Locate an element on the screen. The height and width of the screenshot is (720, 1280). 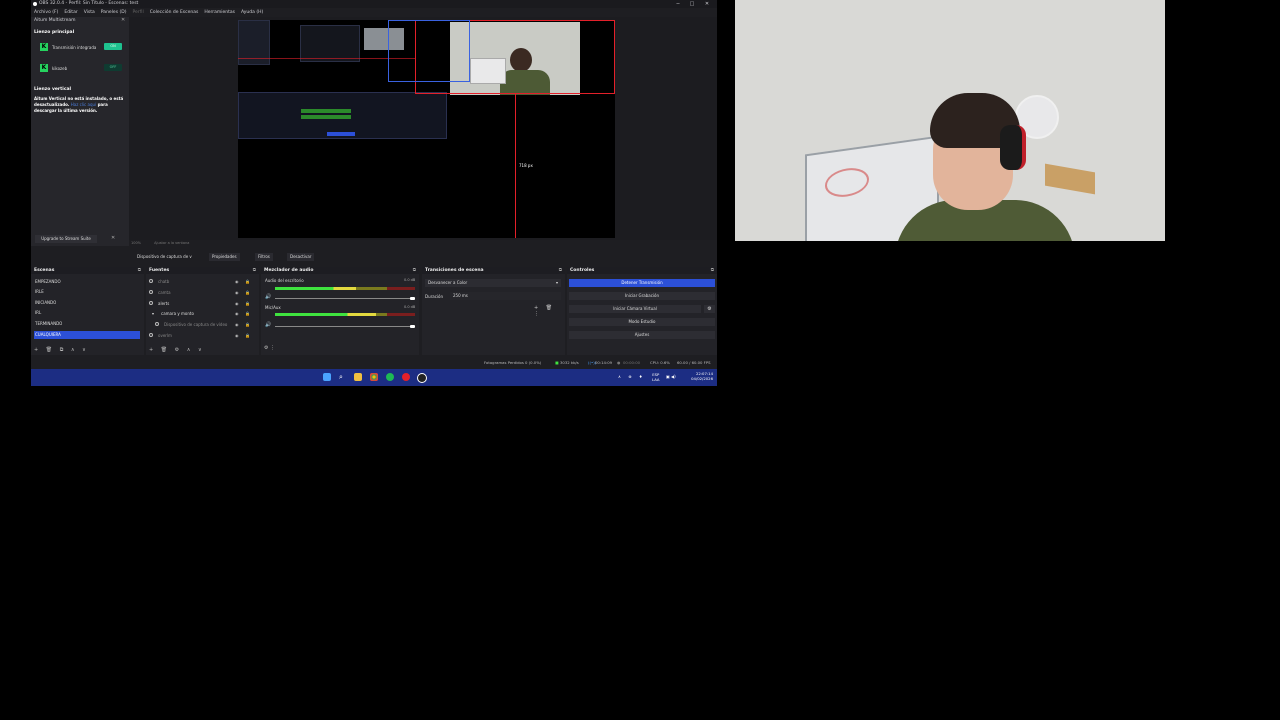
scene-item-selected: CUALQUIERA is located at coordinates (87, 335).